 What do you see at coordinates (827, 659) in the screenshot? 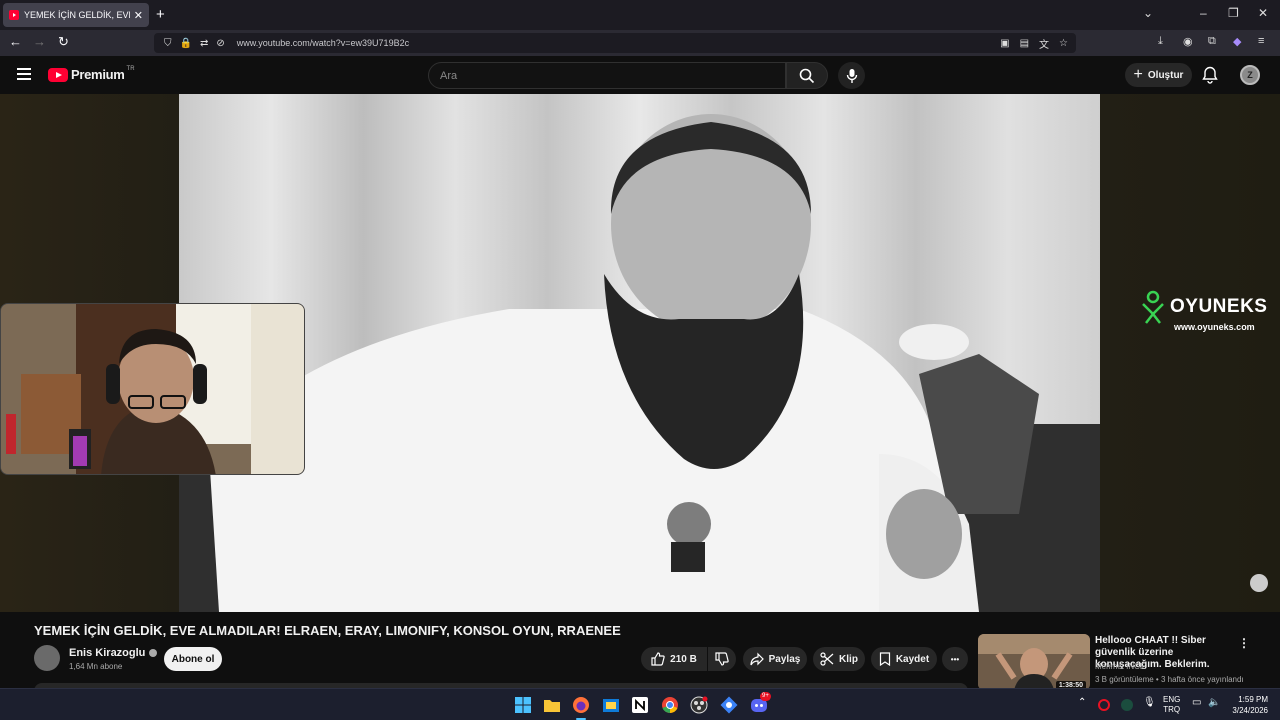
I see `scissors-icon` at bounding box center [827, 659].